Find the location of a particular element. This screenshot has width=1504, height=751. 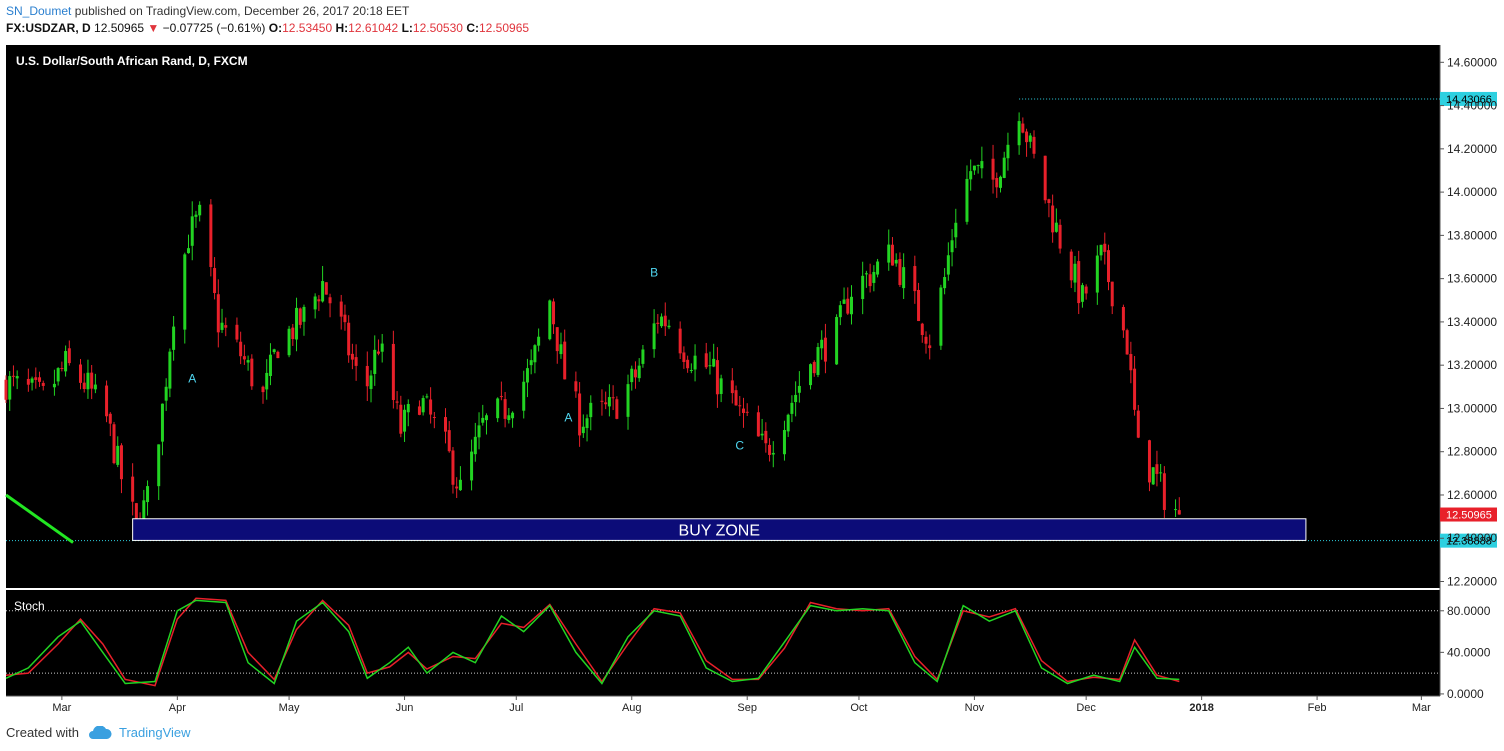

wave-label: A is located at coordinates (192, 378).